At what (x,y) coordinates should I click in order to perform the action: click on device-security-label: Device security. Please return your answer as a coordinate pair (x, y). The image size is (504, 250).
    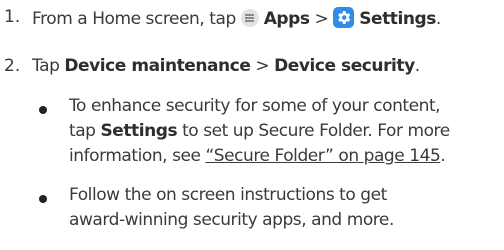
    Looking at the image, I should click on (344, 66).